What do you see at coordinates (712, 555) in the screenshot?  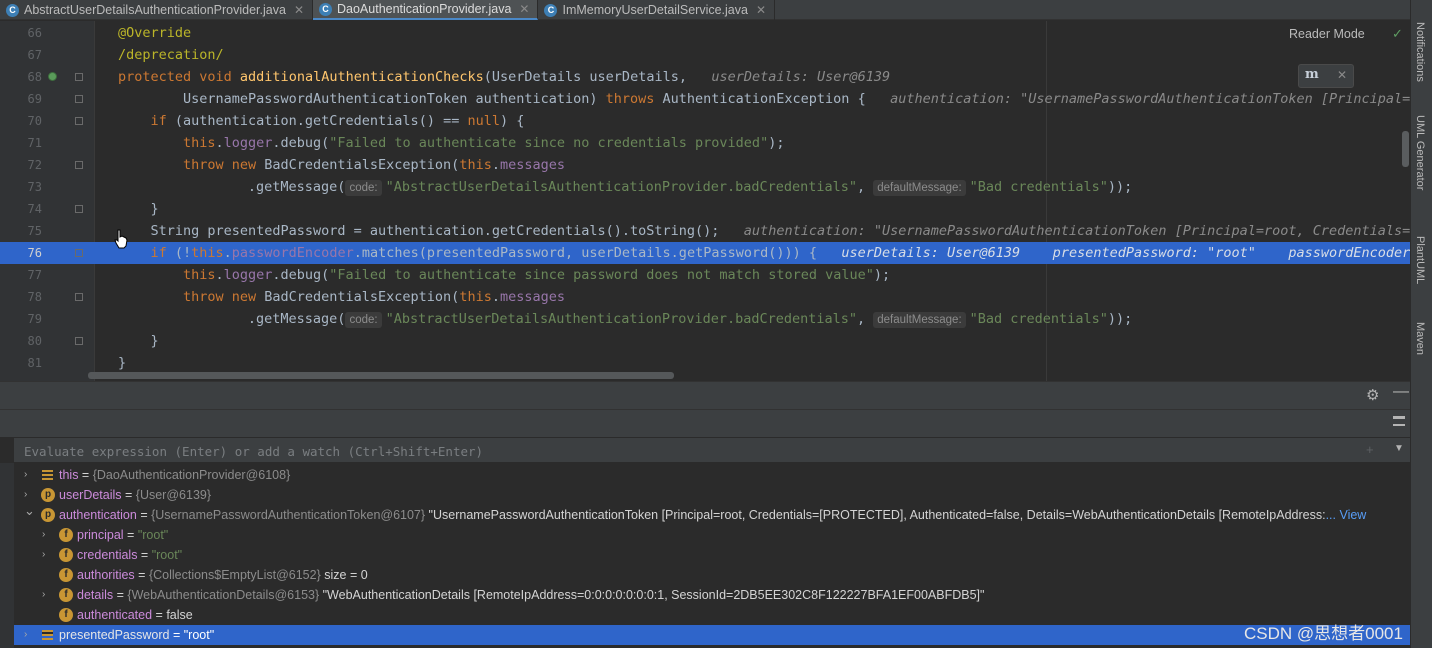 I see `variable-row: › f credentials = "root"` at bounding box center [712, 555].